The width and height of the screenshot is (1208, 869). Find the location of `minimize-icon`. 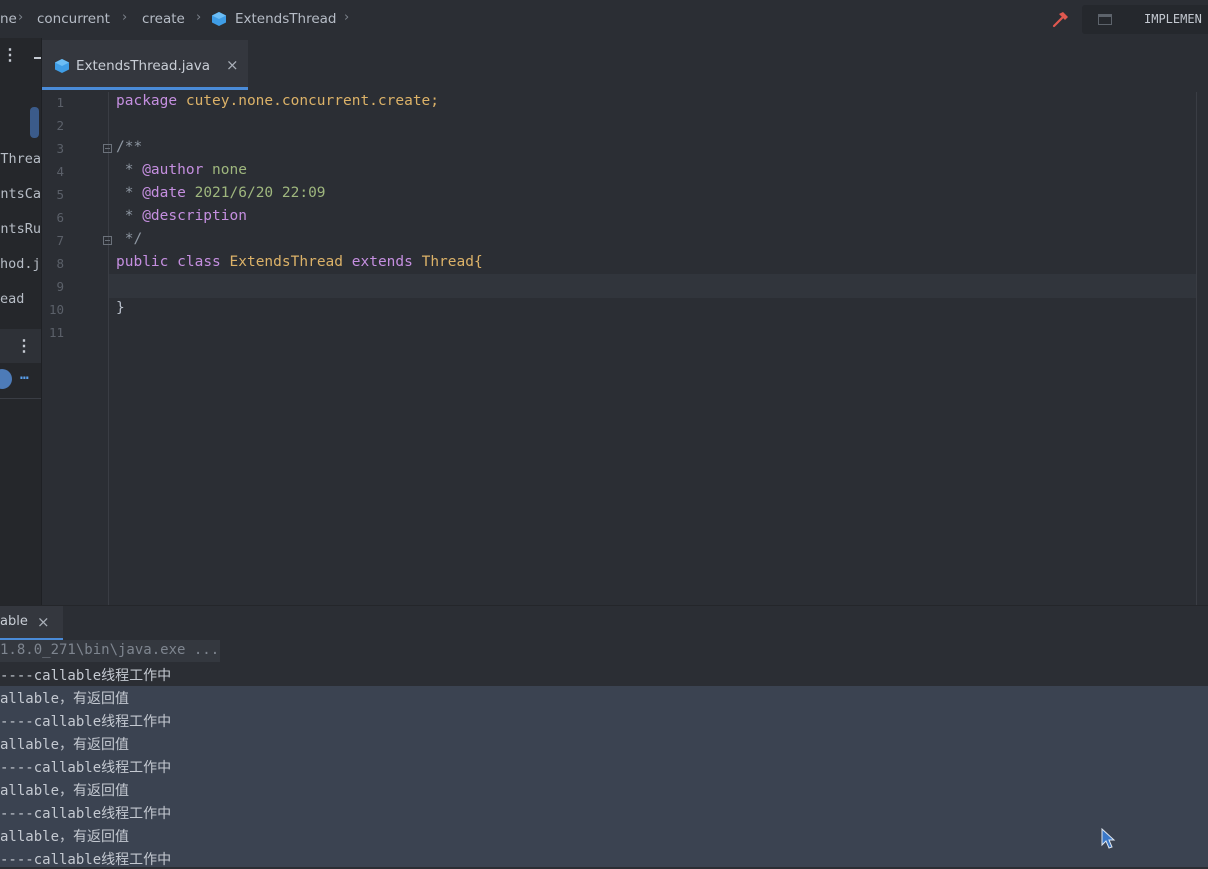

minimize-icon is located at coordinates (37, 58).